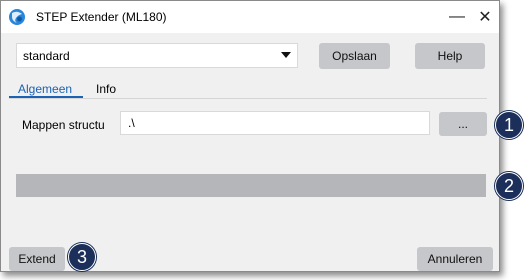 Image resolution: width=530 pixels, height=280 pixels. Describe the element at coordinates (157, 55) in the screenshot. I see `profile-select: standard` at that location.